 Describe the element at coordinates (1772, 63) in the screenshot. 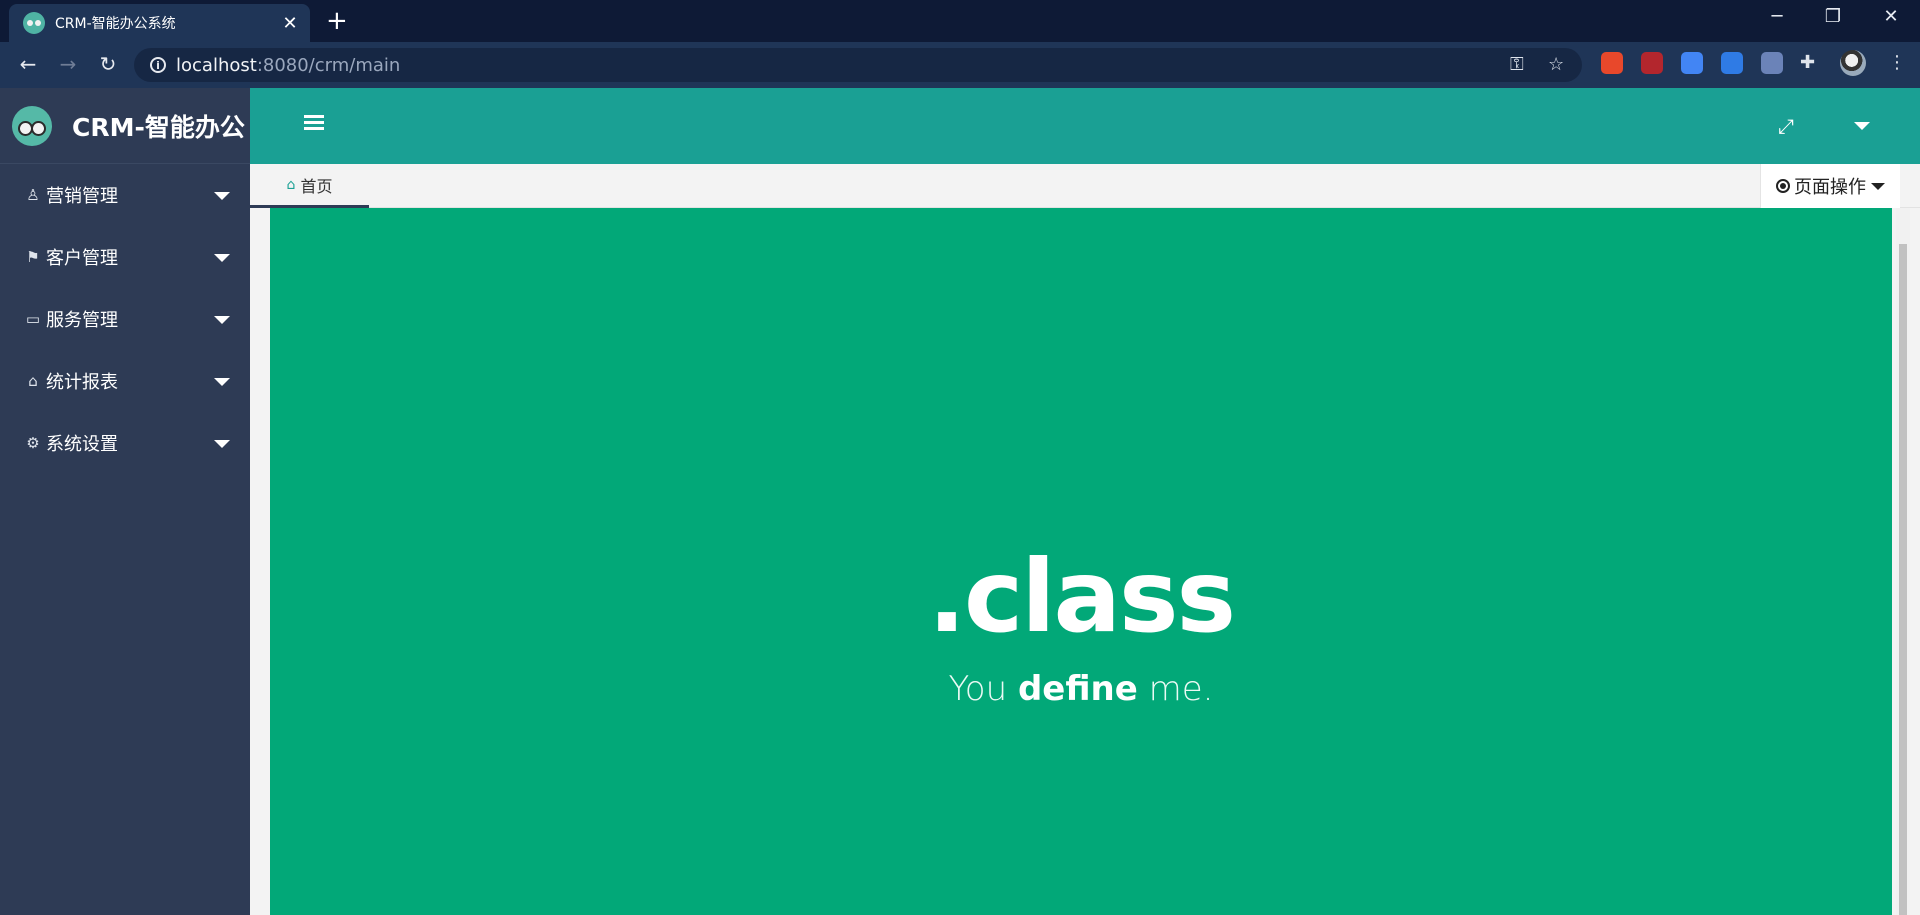

I see `ring-extension-icon` at that location.